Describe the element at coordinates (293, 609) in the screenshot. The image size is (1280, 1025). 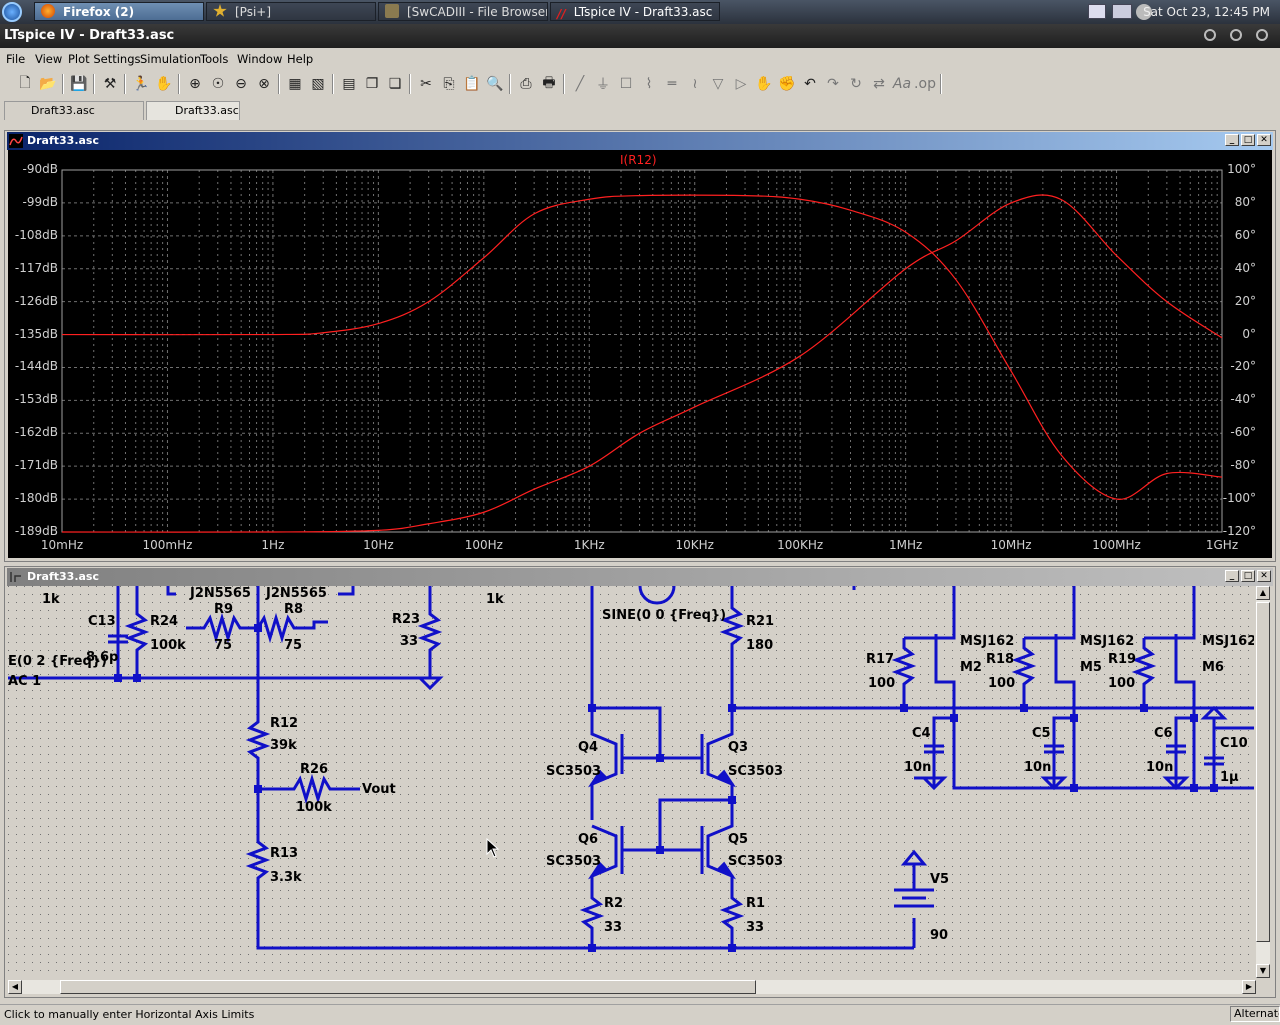
I see `schematic-label: R8` at that location.